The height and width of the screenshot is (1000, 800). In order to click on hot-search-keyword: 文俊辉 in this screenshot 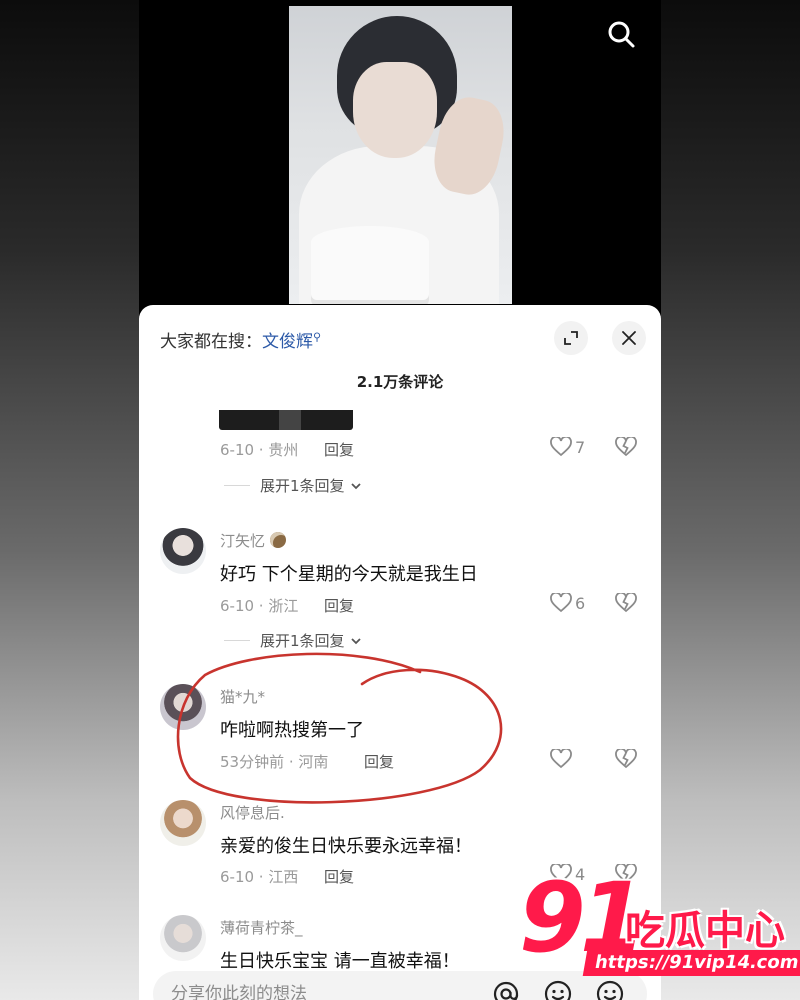, I will do `click(287, 342)`.